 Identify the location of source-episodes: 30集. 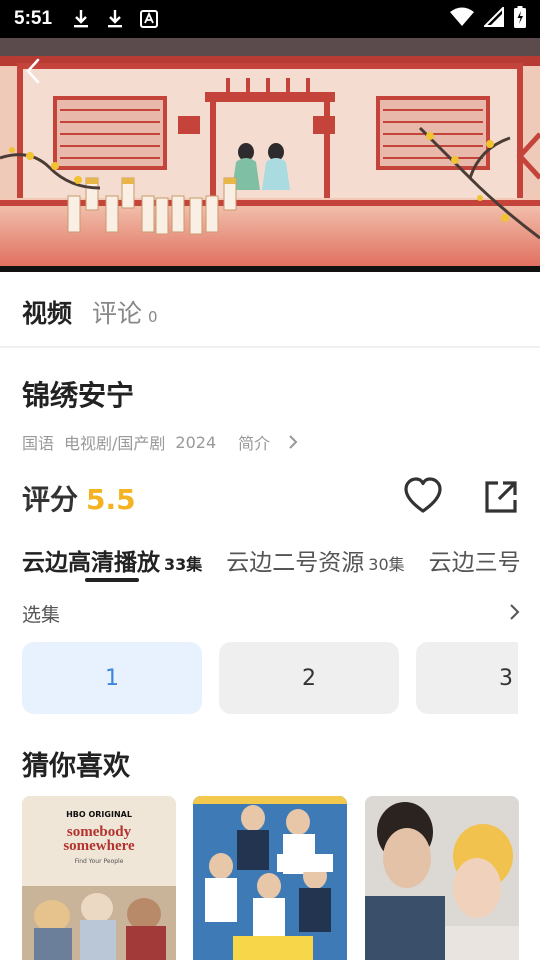
(386, 564).